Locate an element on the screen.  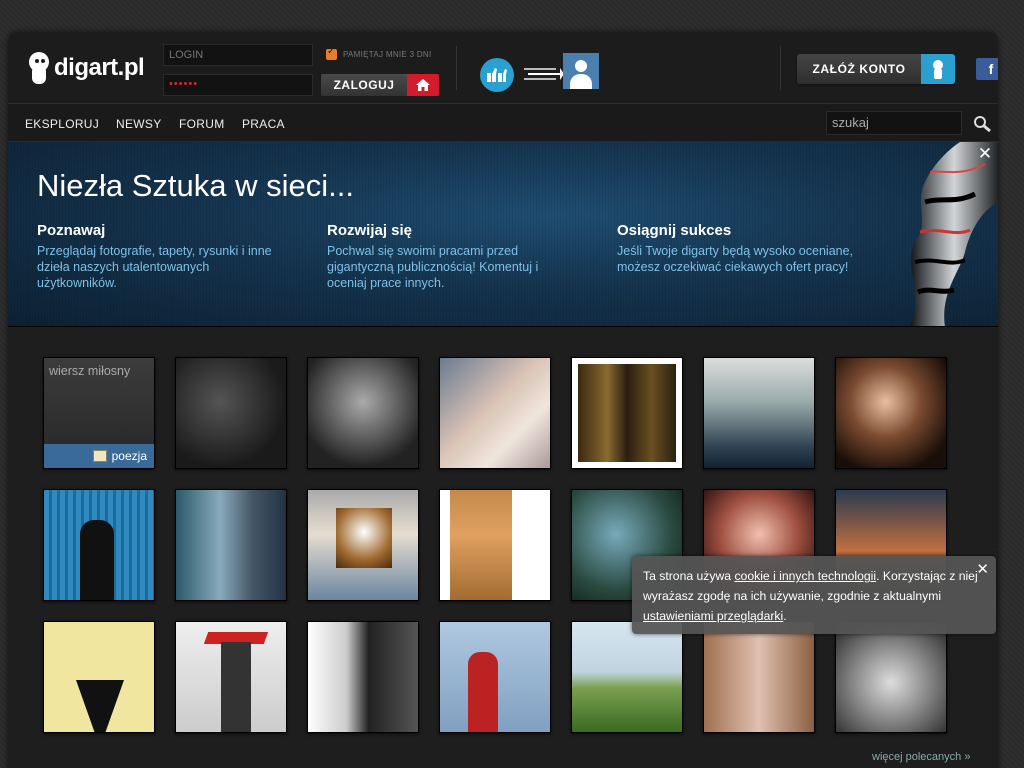
category-badge: poezja is located at coordinates (99, 456).